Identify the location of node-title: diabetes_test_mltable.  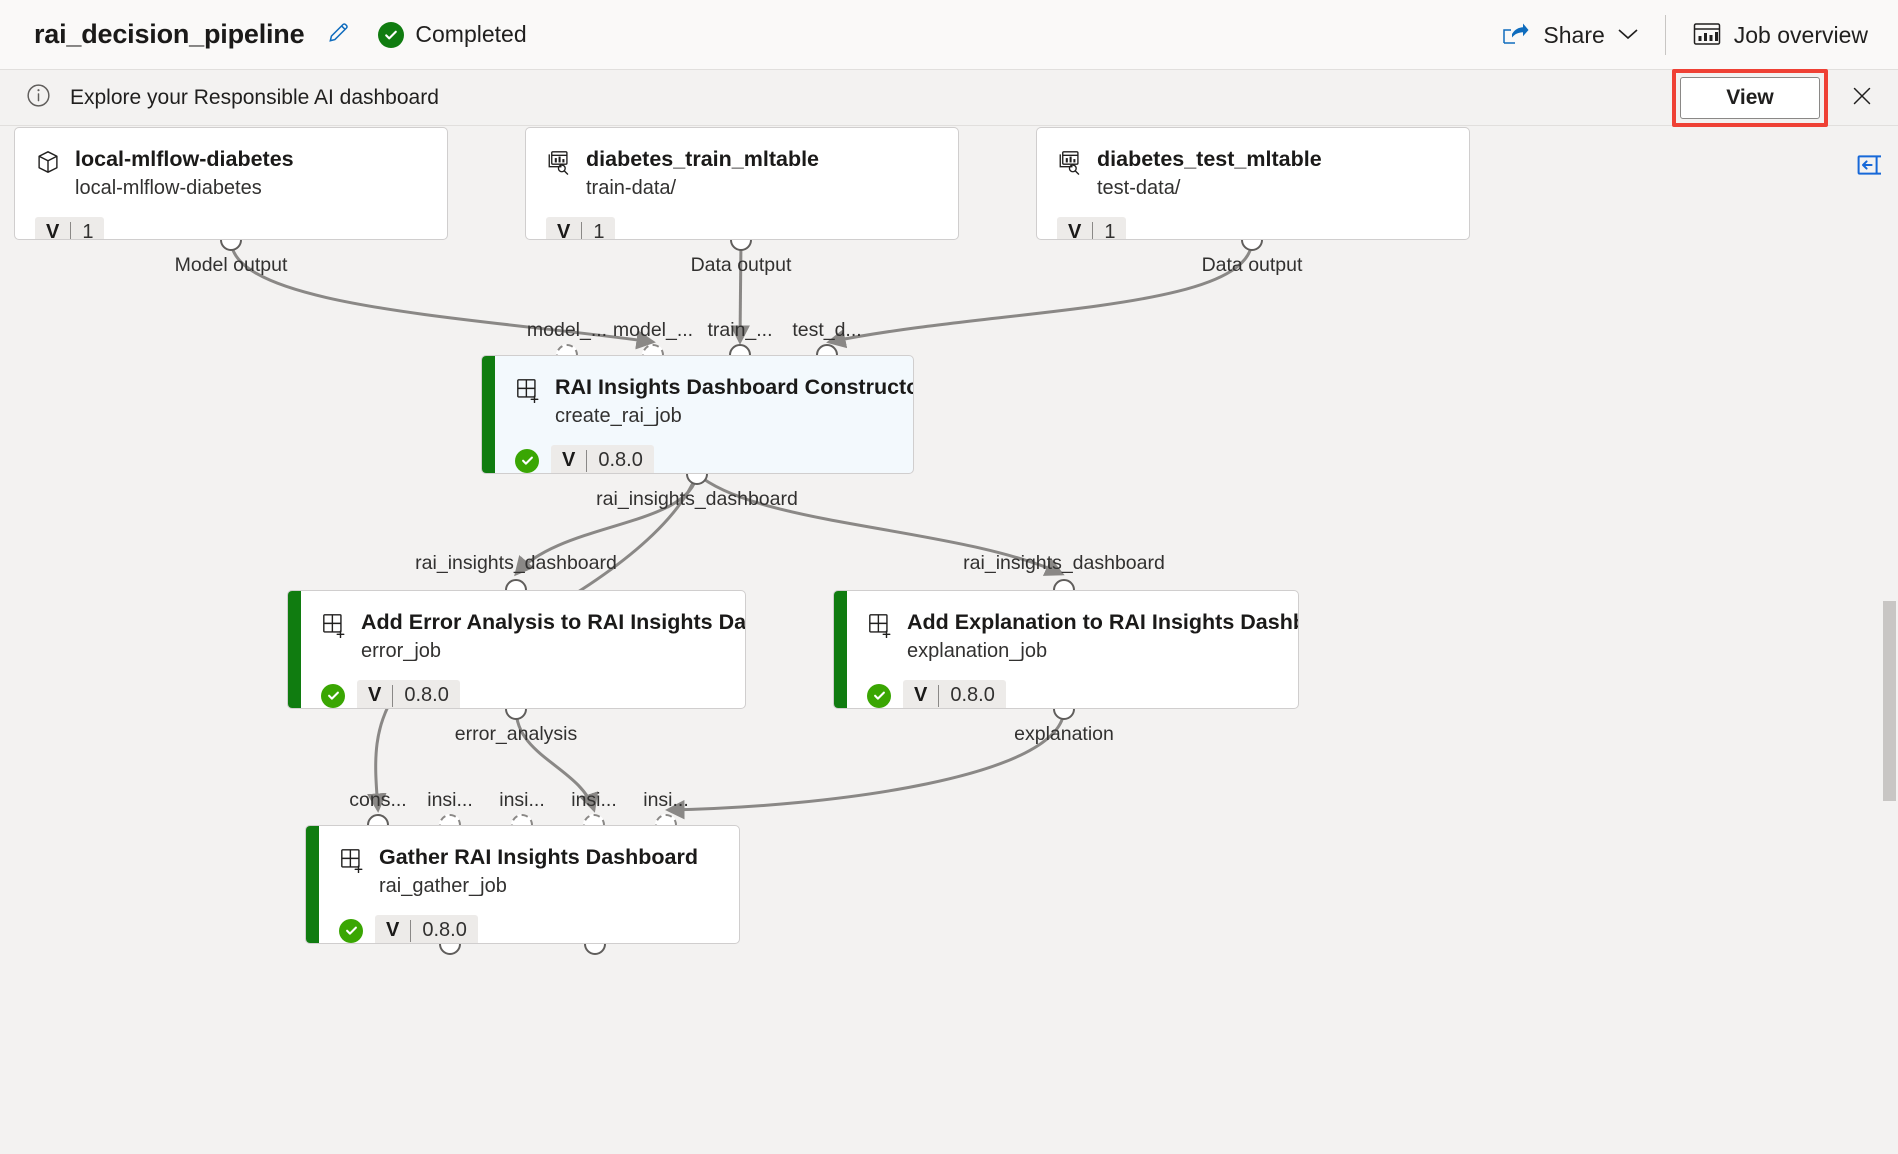
(1209, 159).